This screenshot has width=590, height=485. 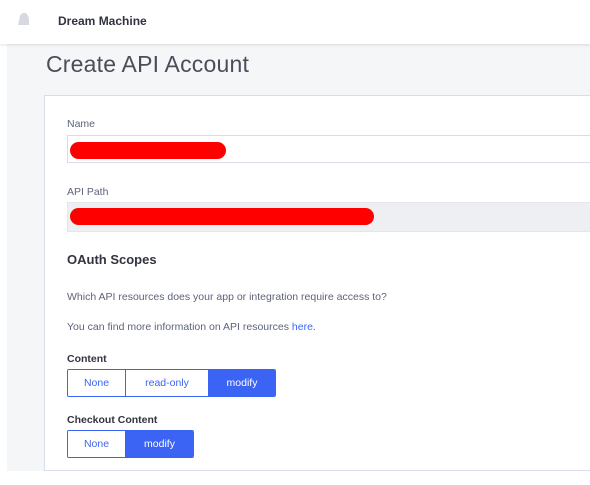 I want to click on more-info-suffix: ., so click(x=314, y=327).